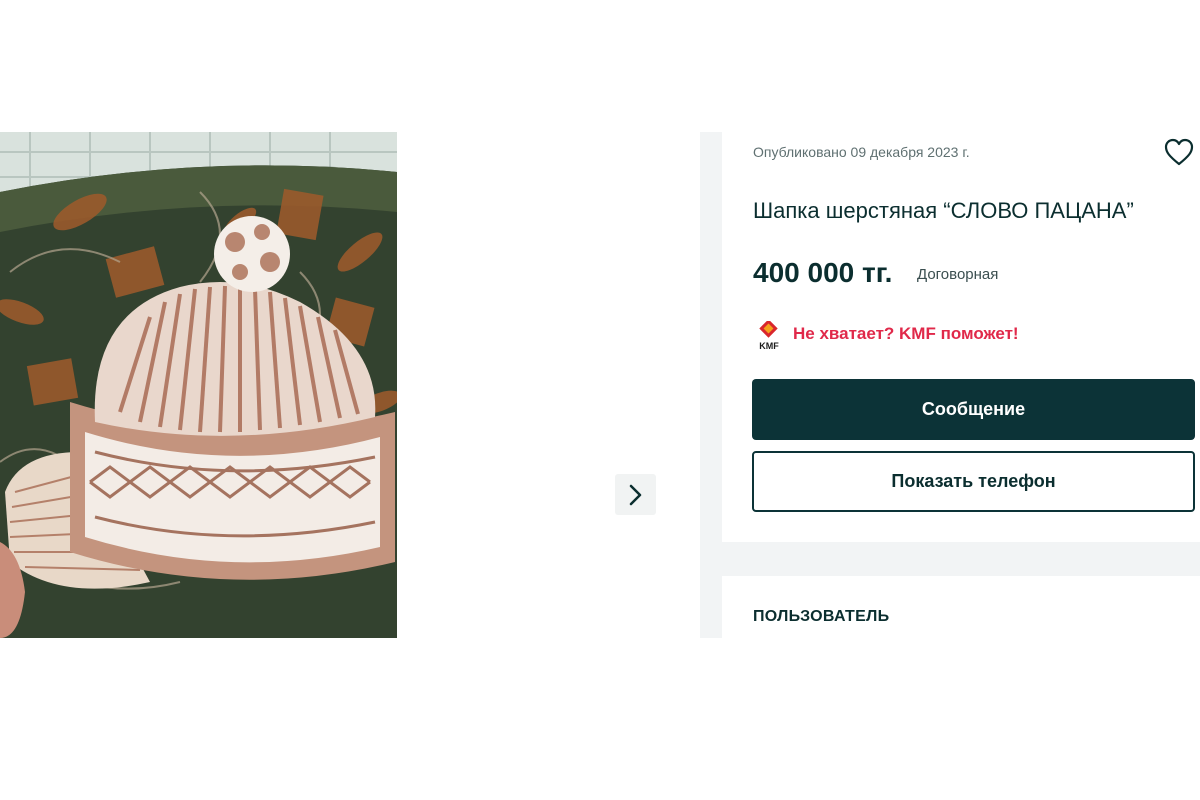 The image size is (1200, 800). What do you see at coordinates (958, 274) in the screenshot?
I see `price-negotiable-label: Договорная` at bounding box center [958, 274].